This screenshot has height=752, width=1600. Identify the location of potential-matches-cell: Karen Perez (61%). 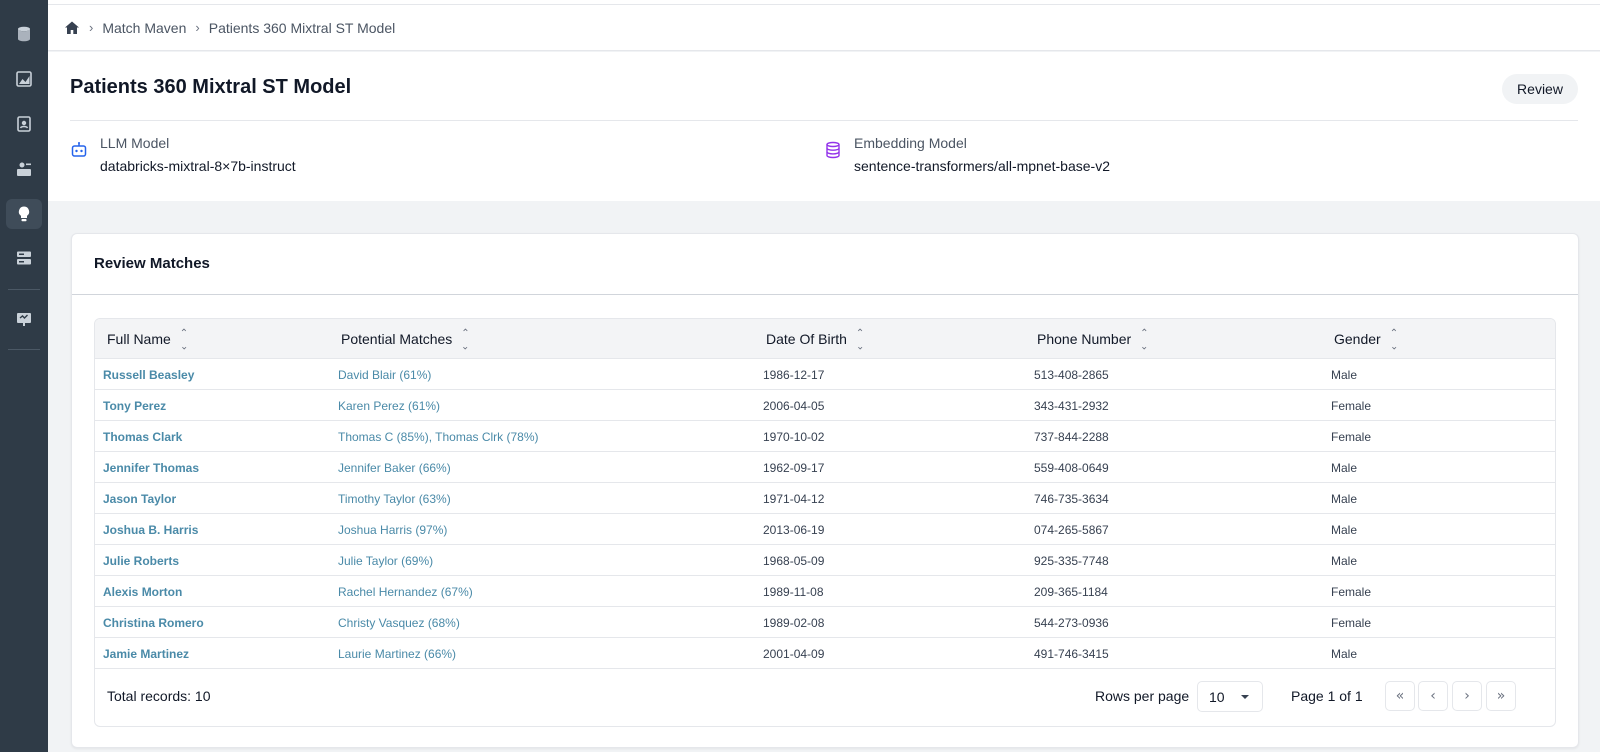
(389, 405).